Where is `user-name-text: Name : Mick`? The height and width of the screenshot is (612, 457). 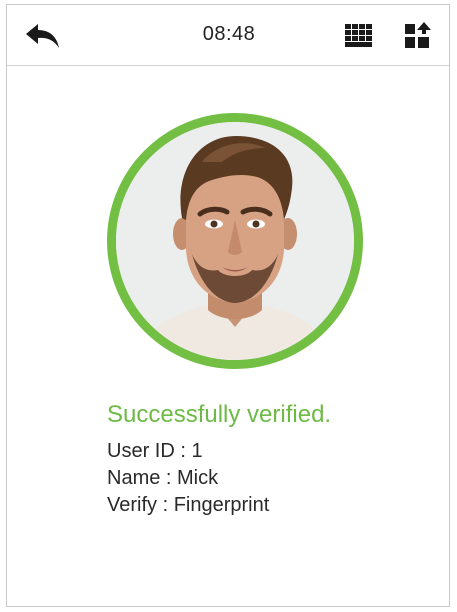 user-name-text: Name : Mick is located at coordinates (163, 478).